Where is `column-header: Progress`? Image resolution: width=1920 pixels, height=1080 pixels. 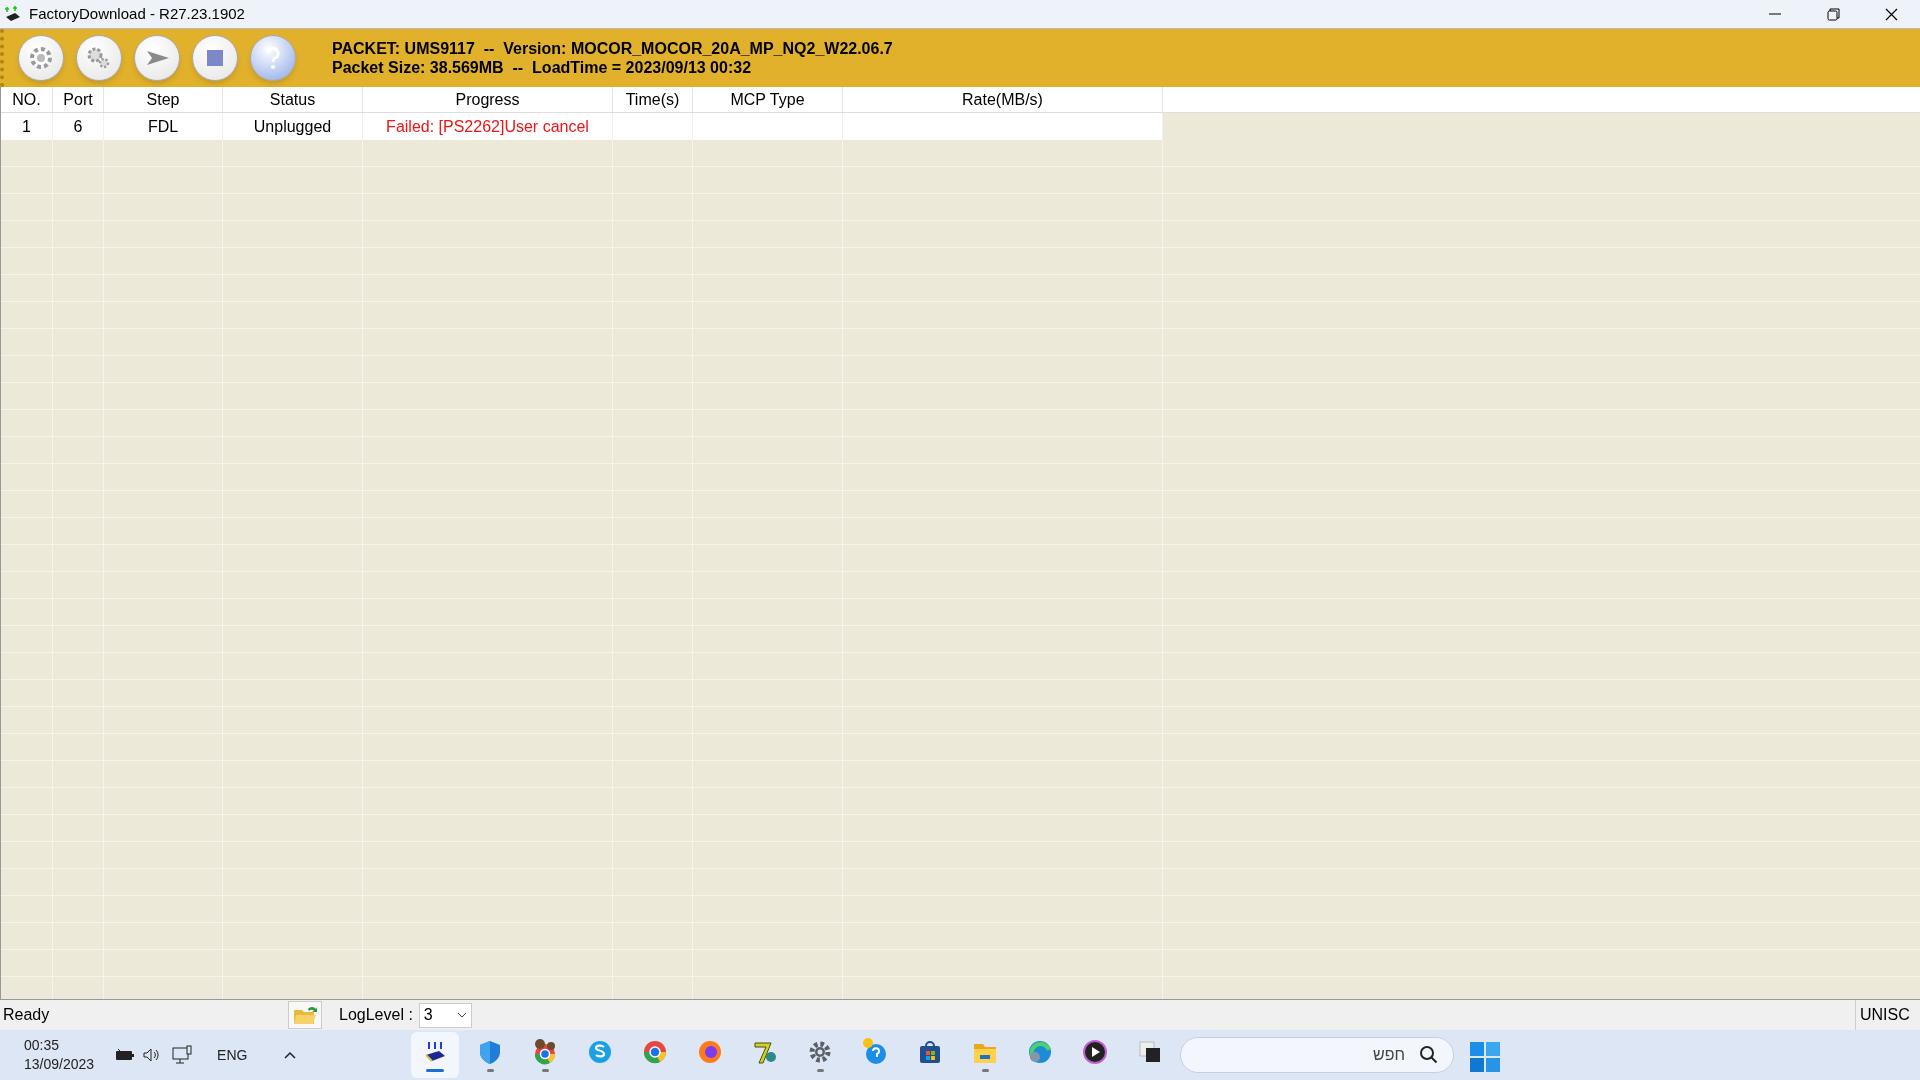
column-header: Progress is located at coordinates (488, 99).